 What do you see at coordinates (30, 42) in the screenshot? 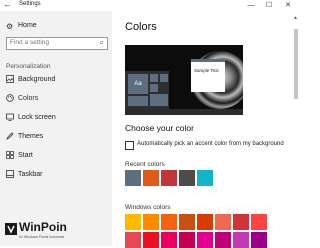
I see `search-placeholder: Find a setting` at bounding box center [30, 42].